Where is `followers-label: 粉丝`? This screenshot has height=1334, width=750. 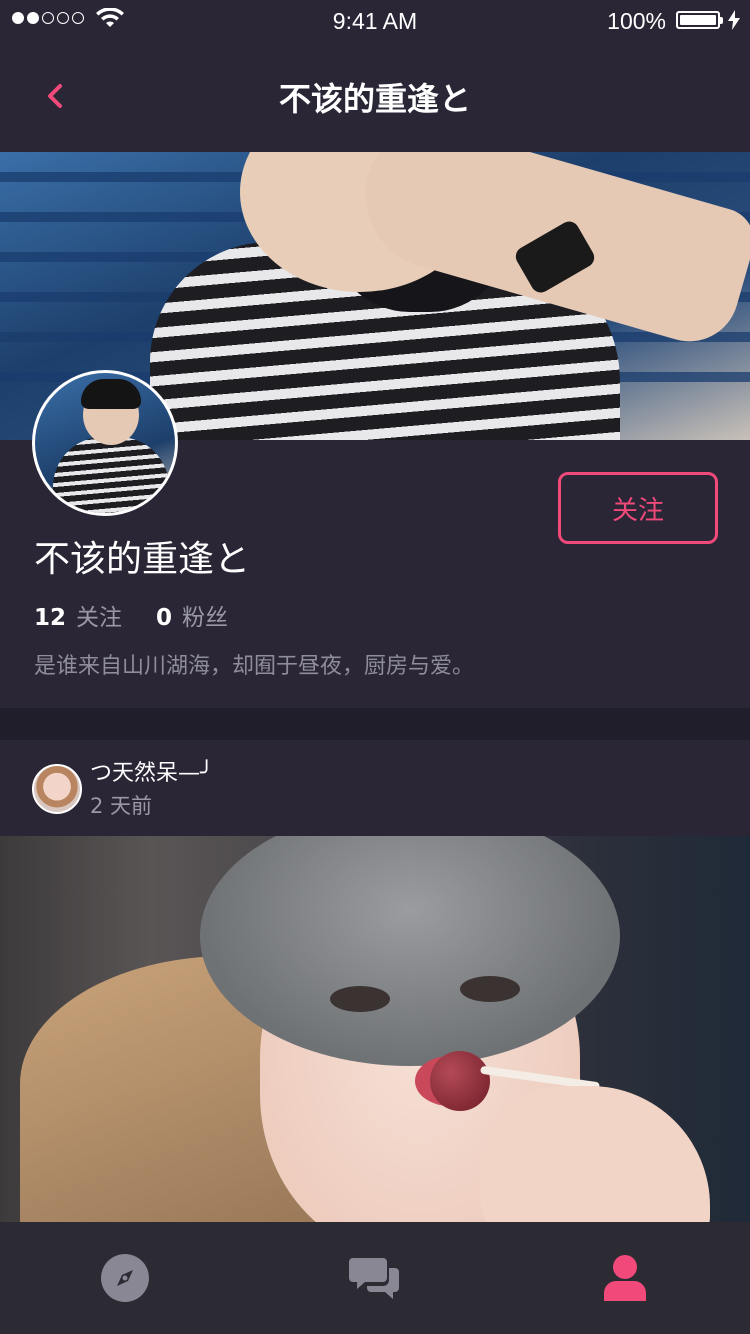
followers-label: 粉丝 is located at coordinates (205, 615).